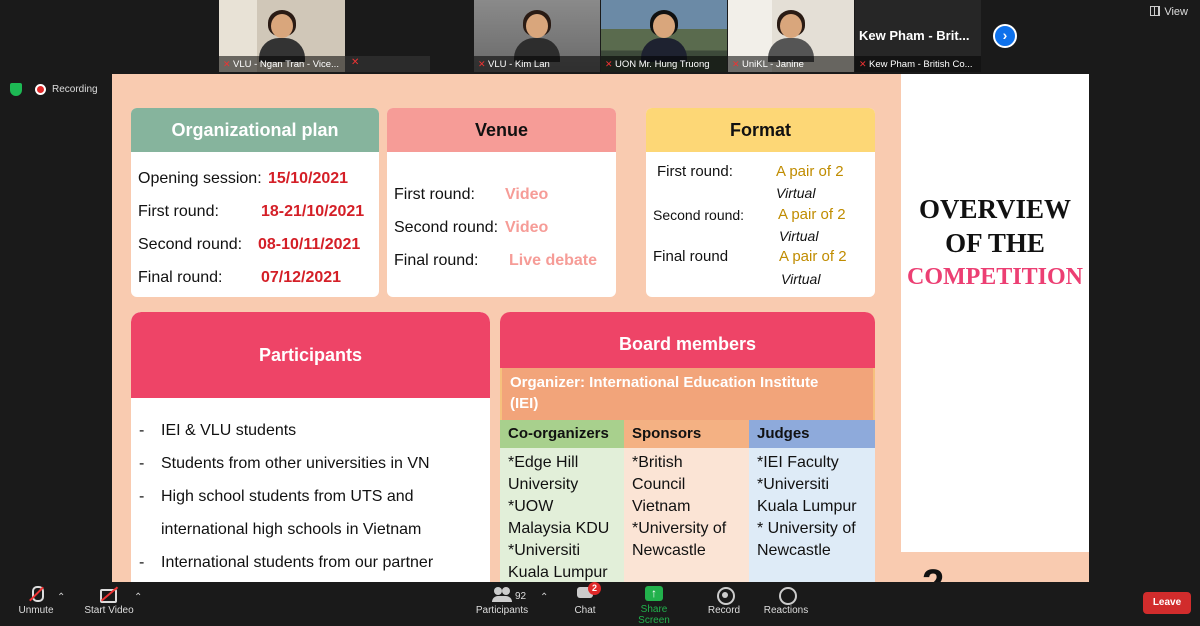  What do you see at coordinates (995, 313) in the screenshot?
I see `slide-side-panel` at bounding box center [995, 313].